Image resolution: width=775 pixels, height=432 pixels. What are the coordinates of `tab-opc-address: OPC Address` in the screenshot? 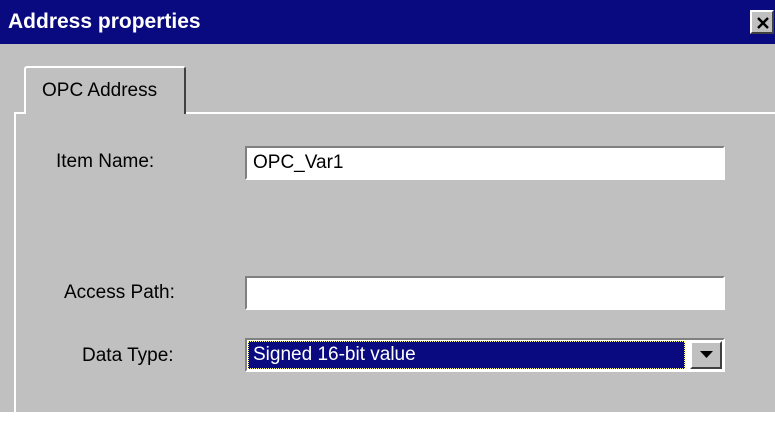 It's located at (105, 90).